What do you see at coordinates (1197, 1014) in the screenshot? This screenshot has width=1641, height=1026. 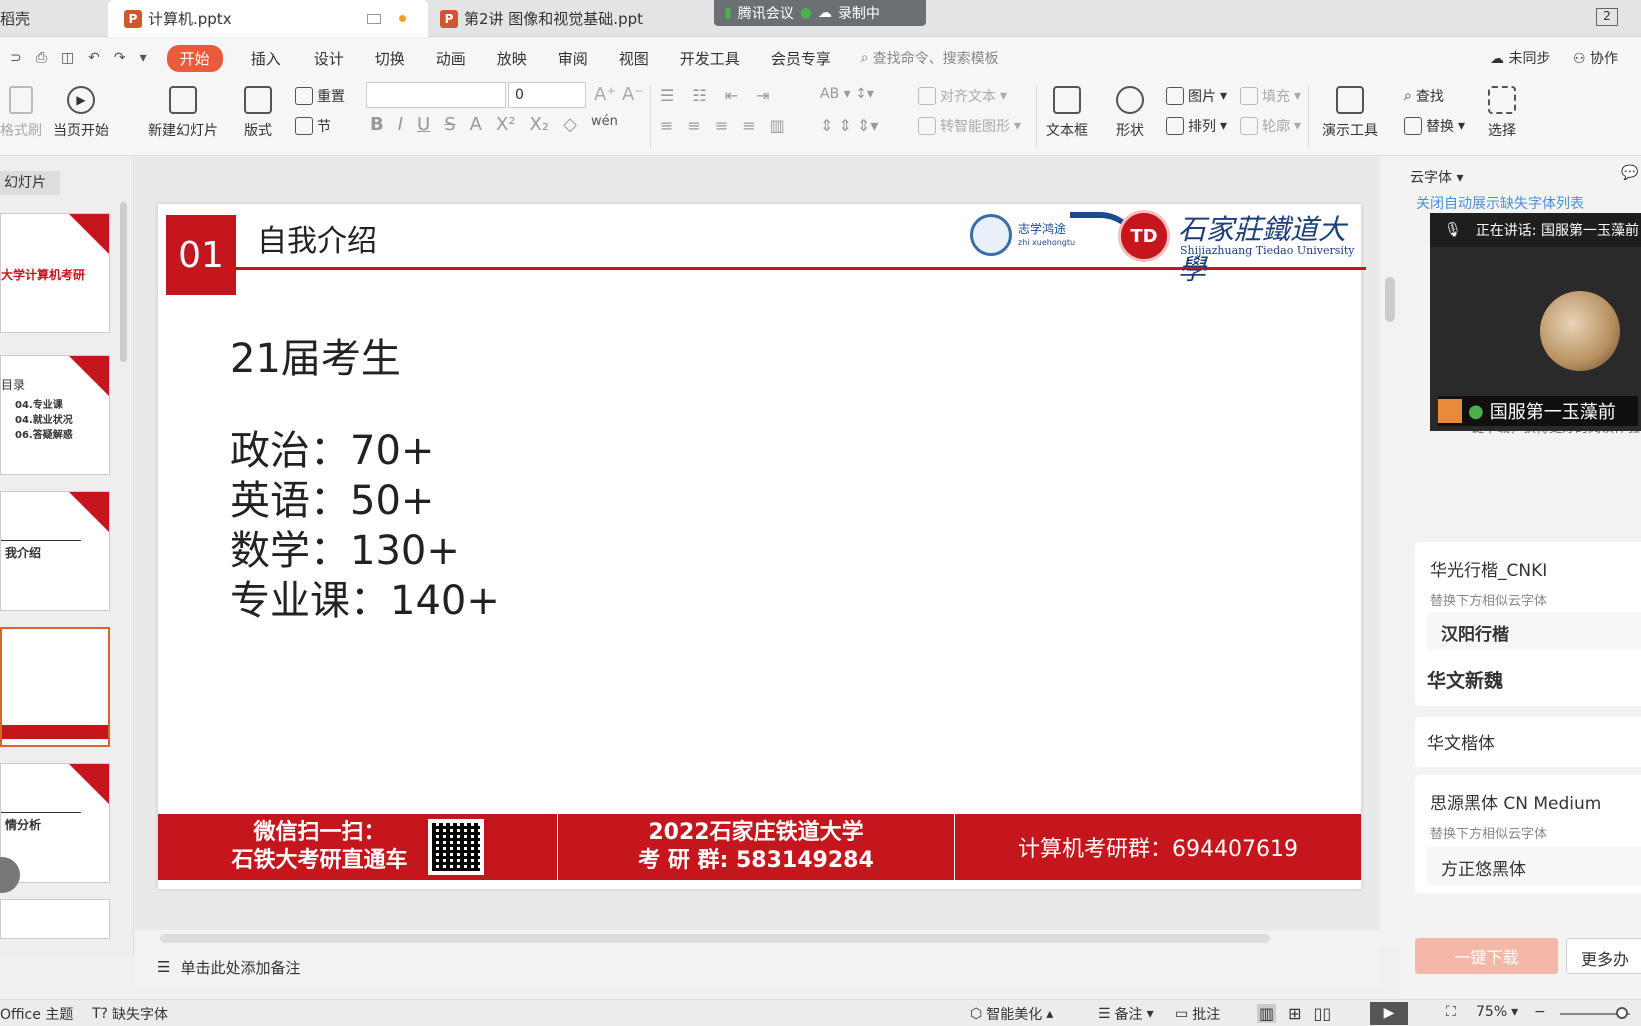 I see `comments-toggle: ▭ 批注` at bounding box center [1197, 1014].